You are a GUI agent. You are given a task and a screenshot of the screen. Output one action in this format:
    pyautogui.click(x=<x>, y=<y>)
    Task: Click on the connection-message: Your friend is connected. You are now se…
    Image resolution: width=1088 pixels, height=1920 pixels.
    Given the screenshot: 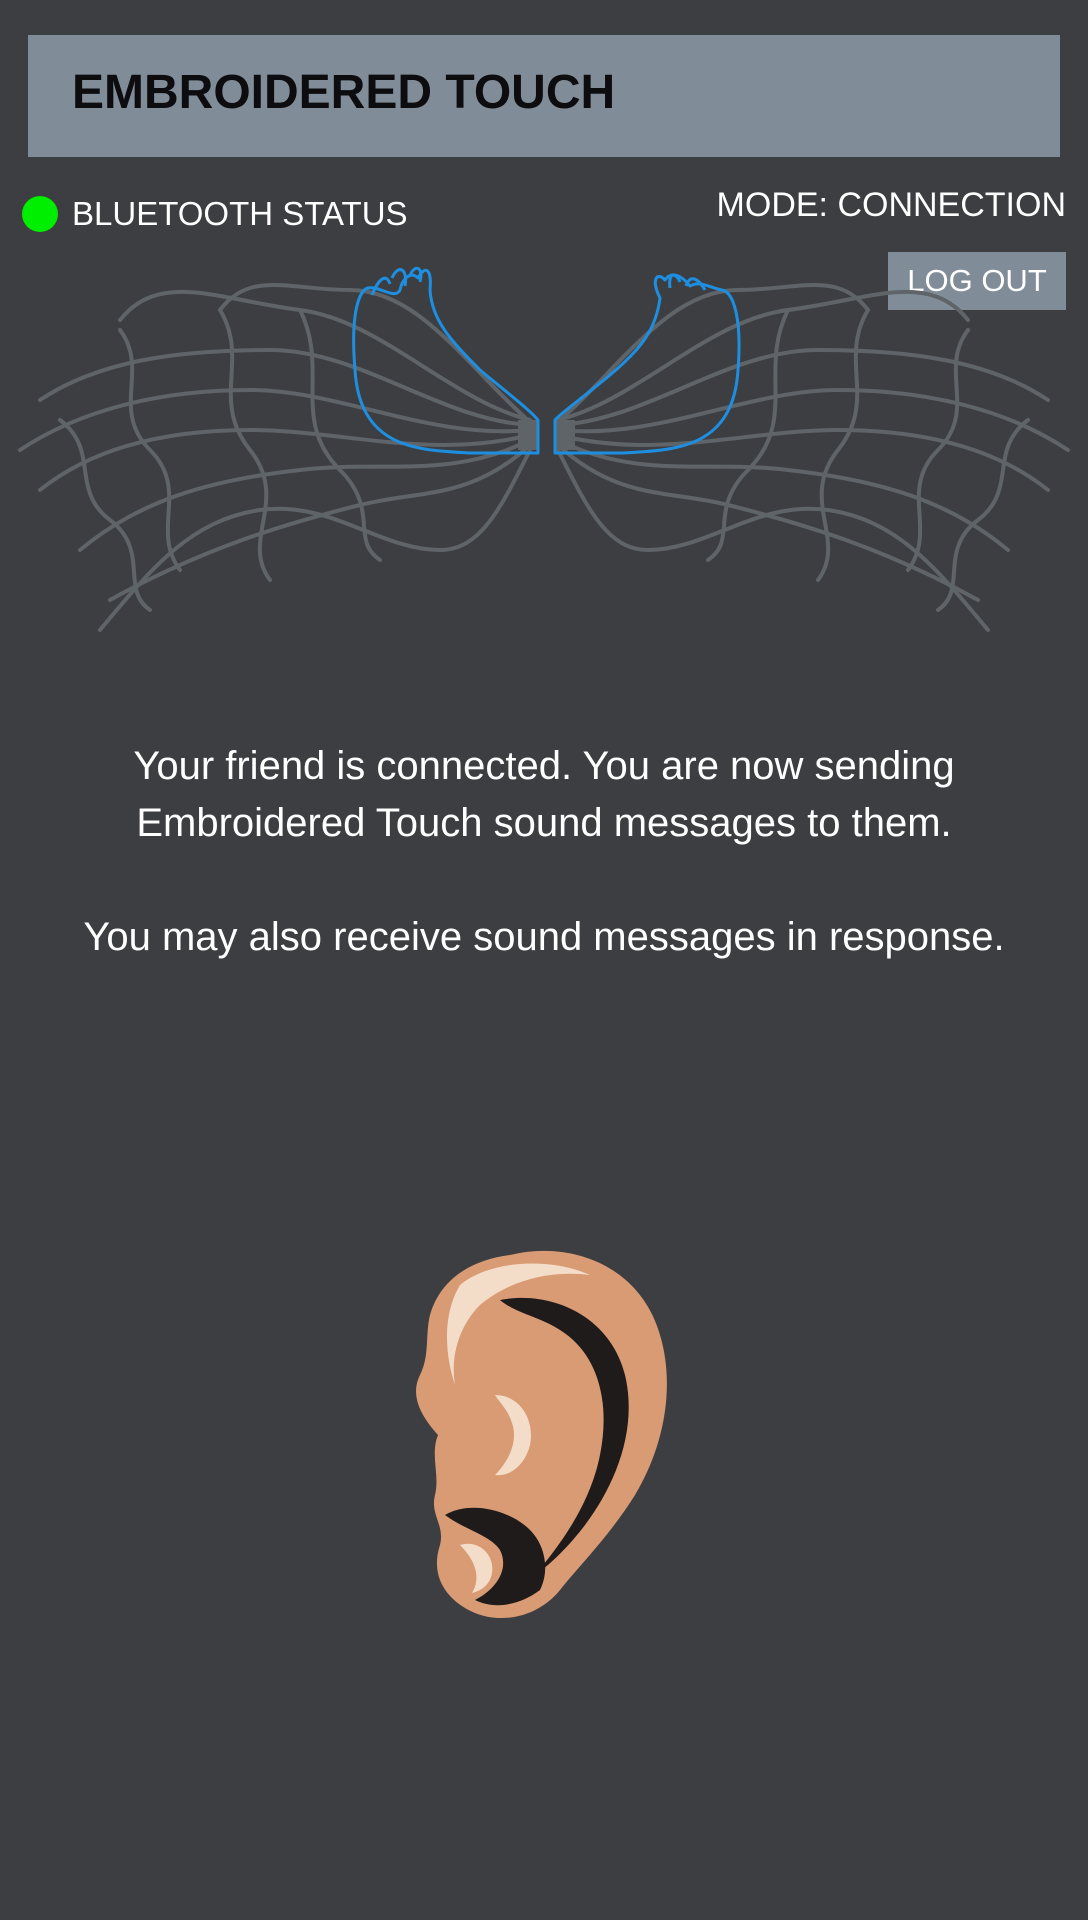 What is the action you would take?
    pyautogui.click(x=544, y=880)
    